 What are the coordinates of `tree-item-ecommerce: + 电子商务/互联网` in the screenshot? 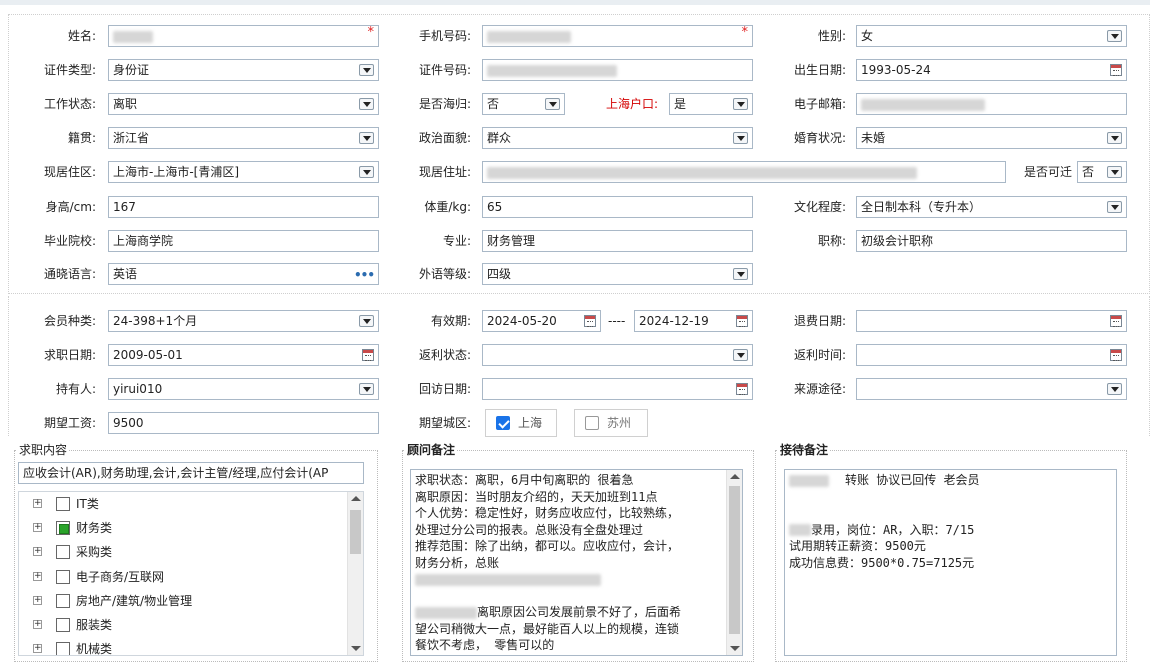 It's located at (184, 577).